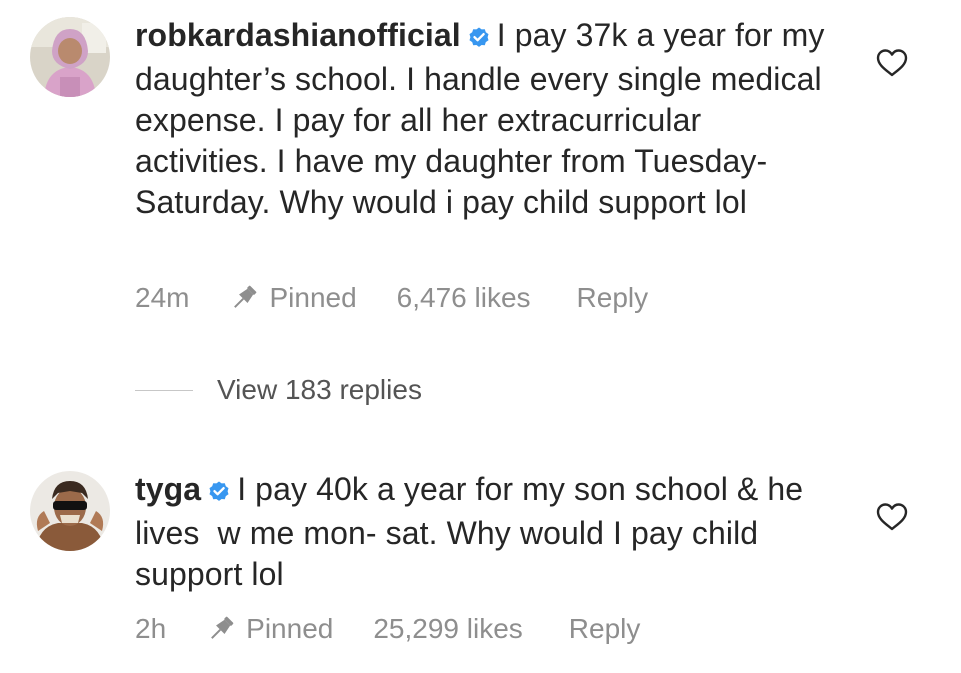  Describe the element at coordinates (298, 35) in the screenshot. I see `username-link: robkardashianofficial` at that location.